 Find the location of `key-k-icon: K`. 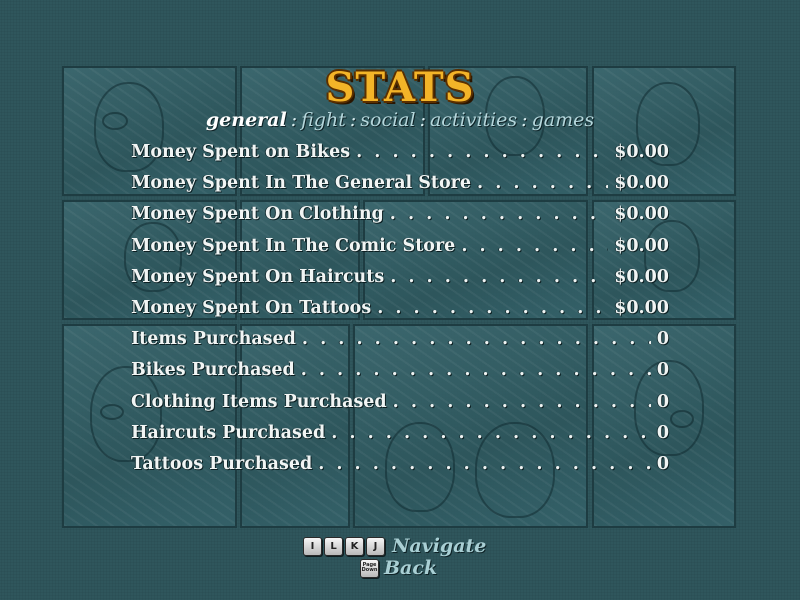

key-k-icon: K is located at coordinates (354, 546).